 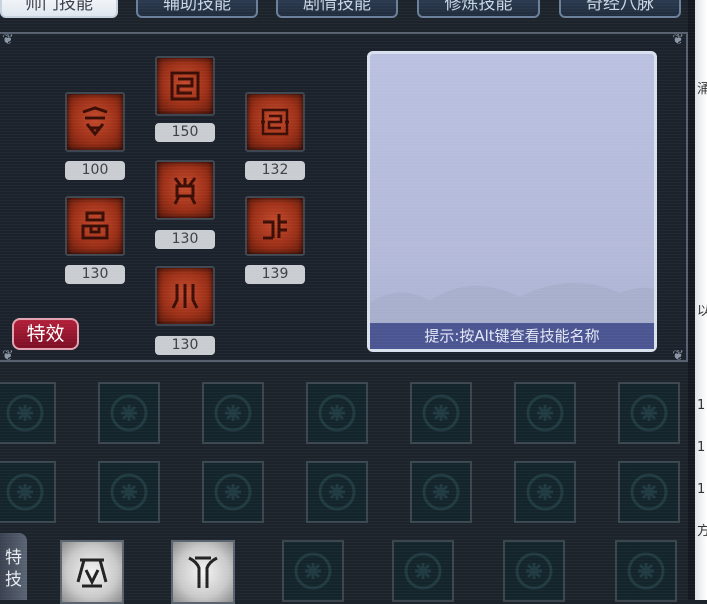 What do you see at coordinates (512, 336) in the screenshot?
I see `hint-text: 提示:按Alt键查看技能名称` at bounding box center [512, 336].